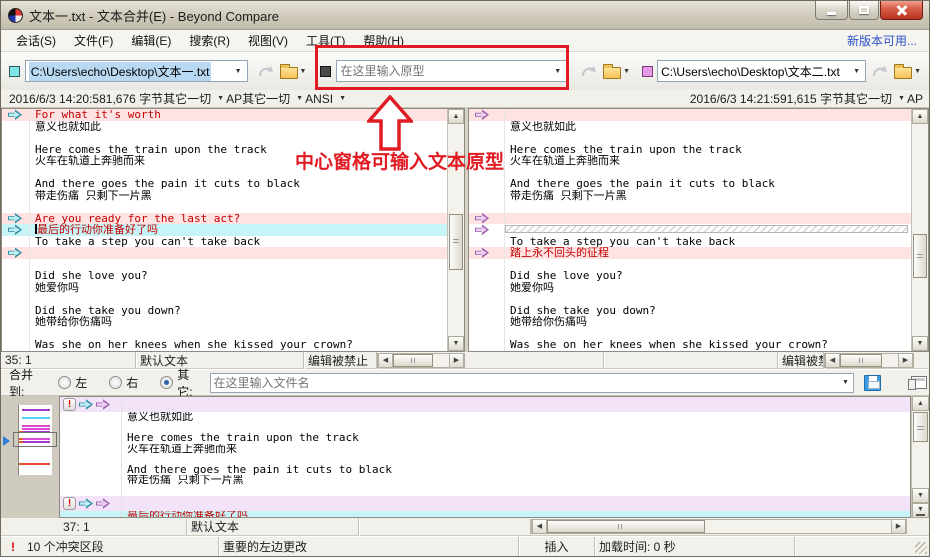  What do you see at coordinates (30, 457) in the screenshot?
I see `merge-minimap` at bounding box center [30, 457].